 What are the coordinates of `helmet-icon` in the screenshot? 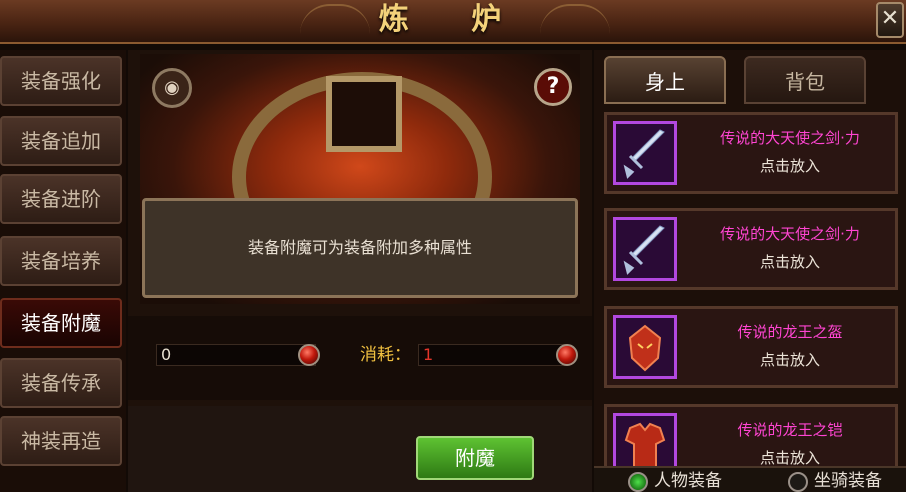 It's located at (645, 347).